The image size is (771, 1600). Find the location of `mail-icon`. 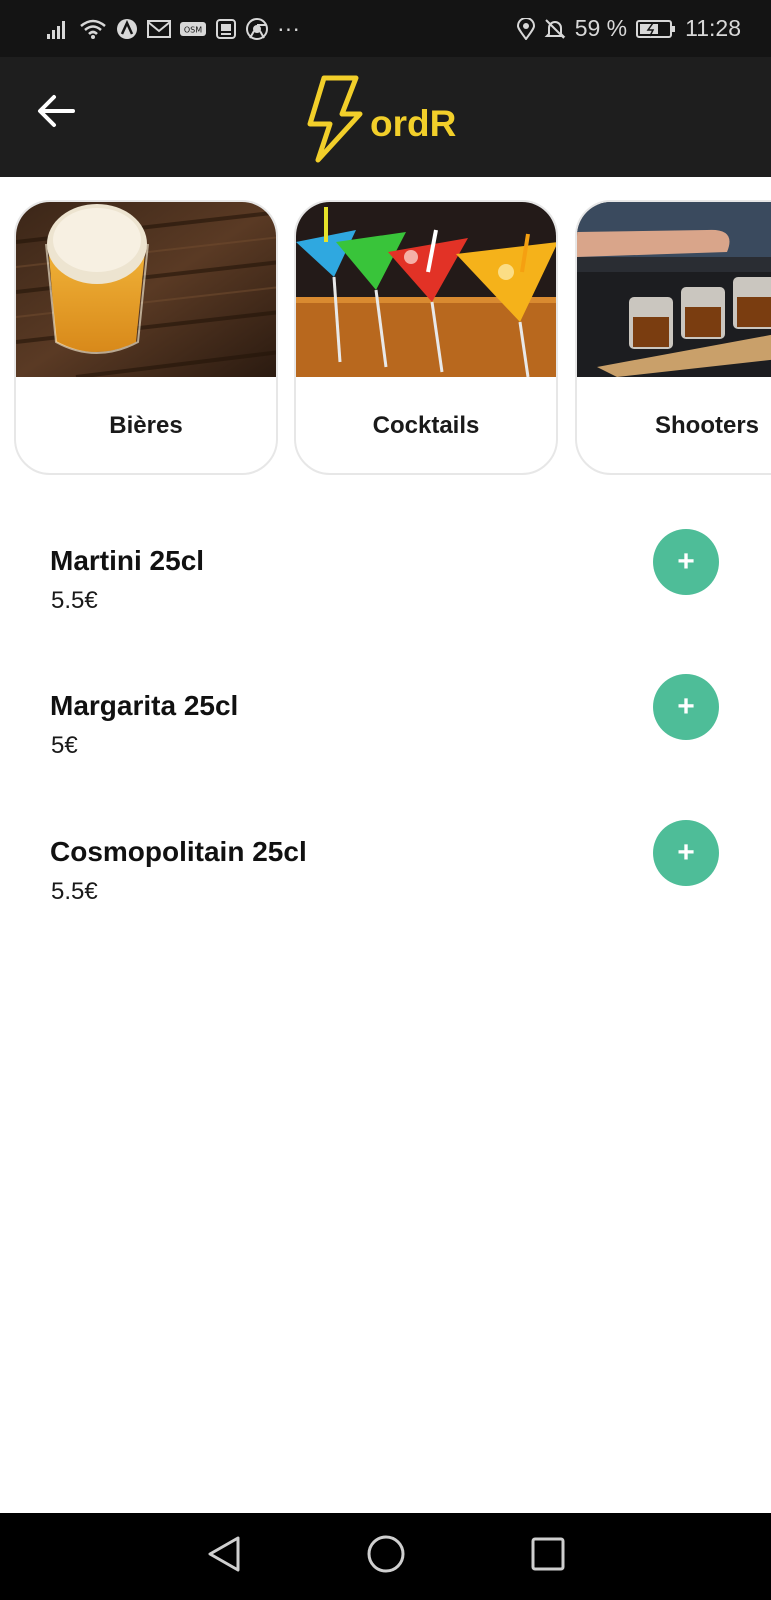

mail-icon is located at coordinates (159, 29).